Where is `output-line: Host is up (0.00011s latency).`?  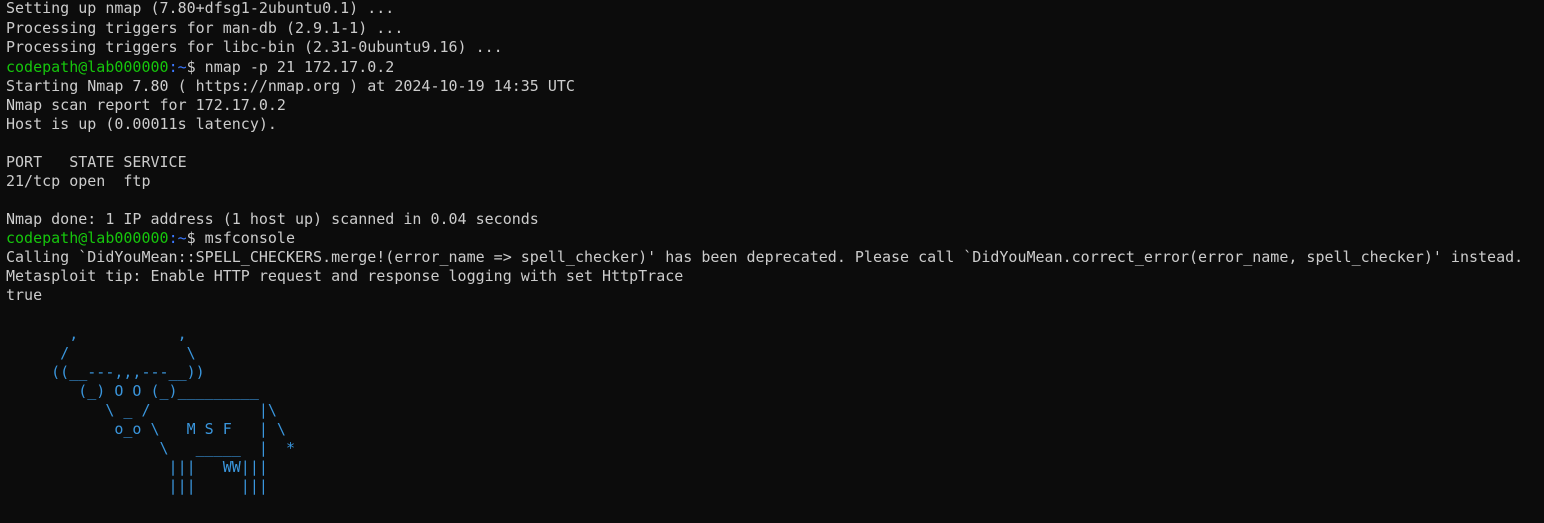 output-line: Host is up (0.00011s latency). is located at coordinates (141, 124).